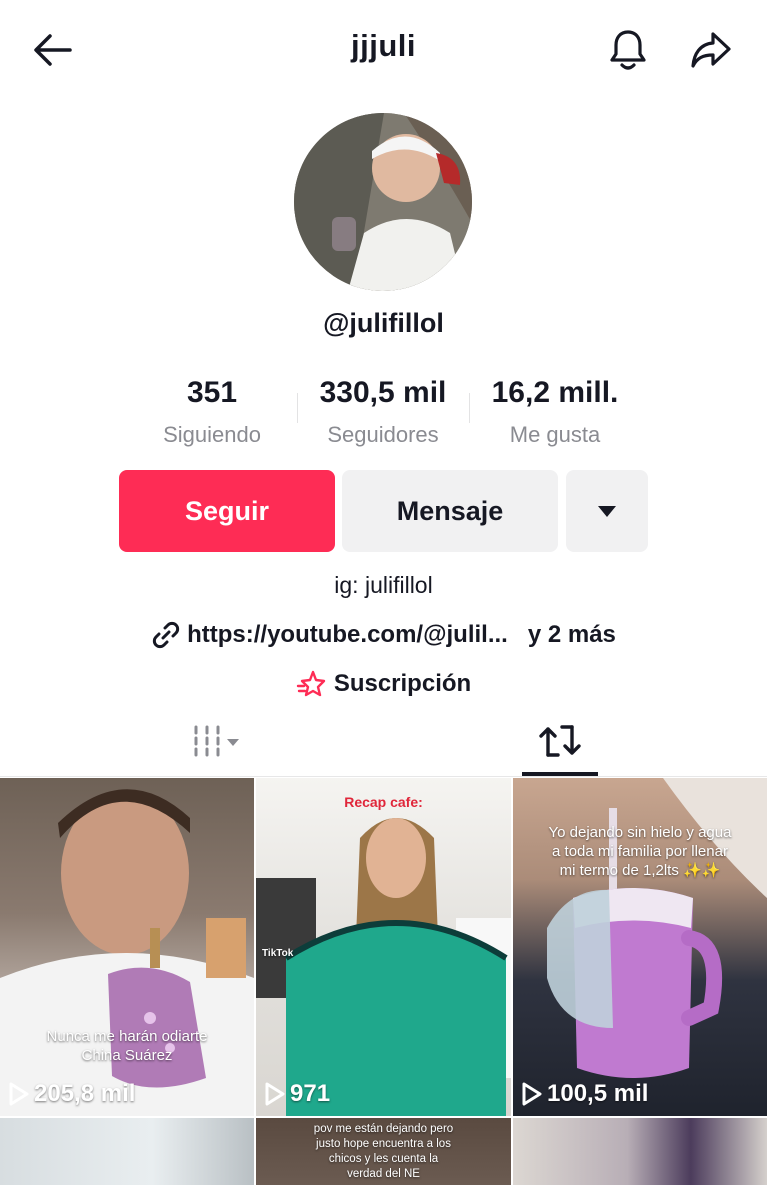 Image resolution: width=767 pixels, height=1185 pixels. I want to click on share-button, so click(711, 50).